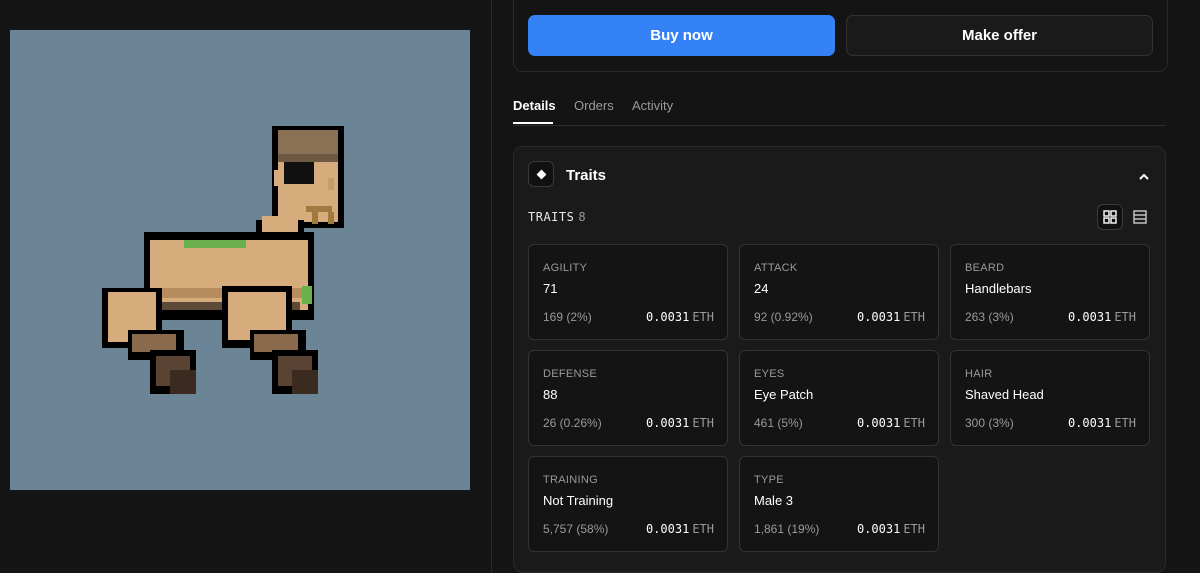 Image resolution: width=1200 pixels, height=573 pixels. What do you see at coordinates (979, 374) in the screenshot?
I see `trait-name: HAIR` at bounding box center [979, 374].